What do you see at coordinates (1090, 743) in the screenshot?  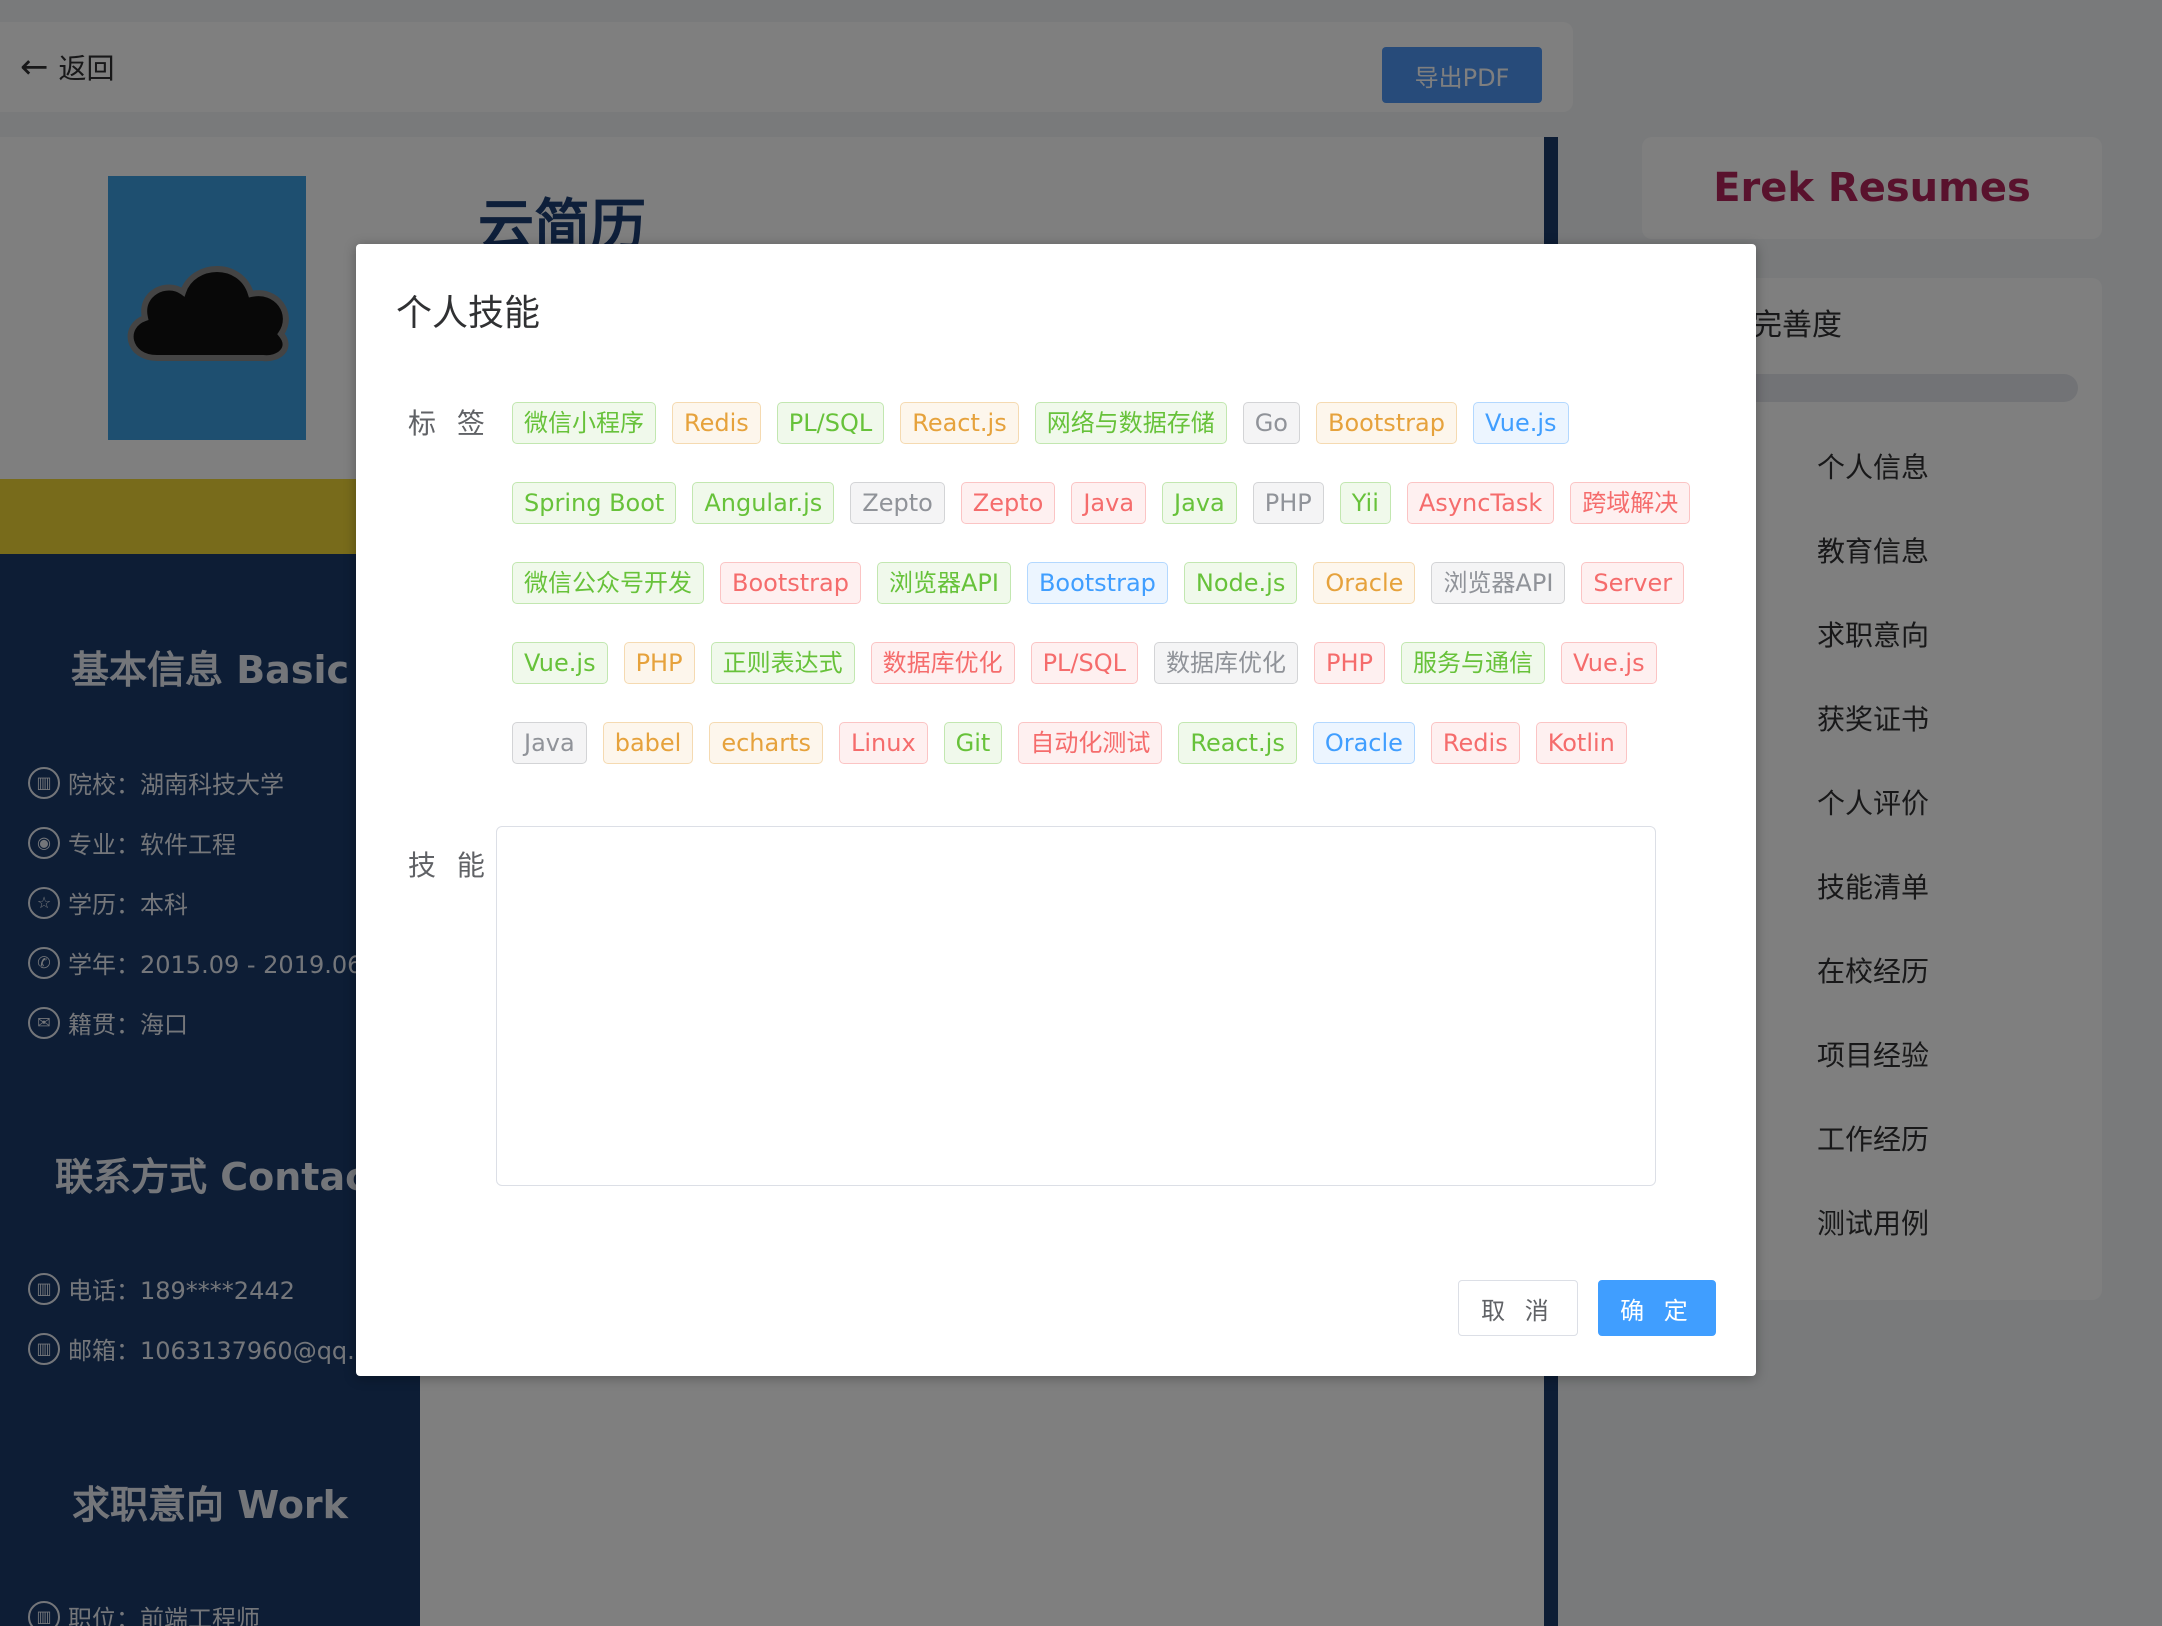 I see `skill-tag: 自动化测试` at bounding box center [1090, 743].